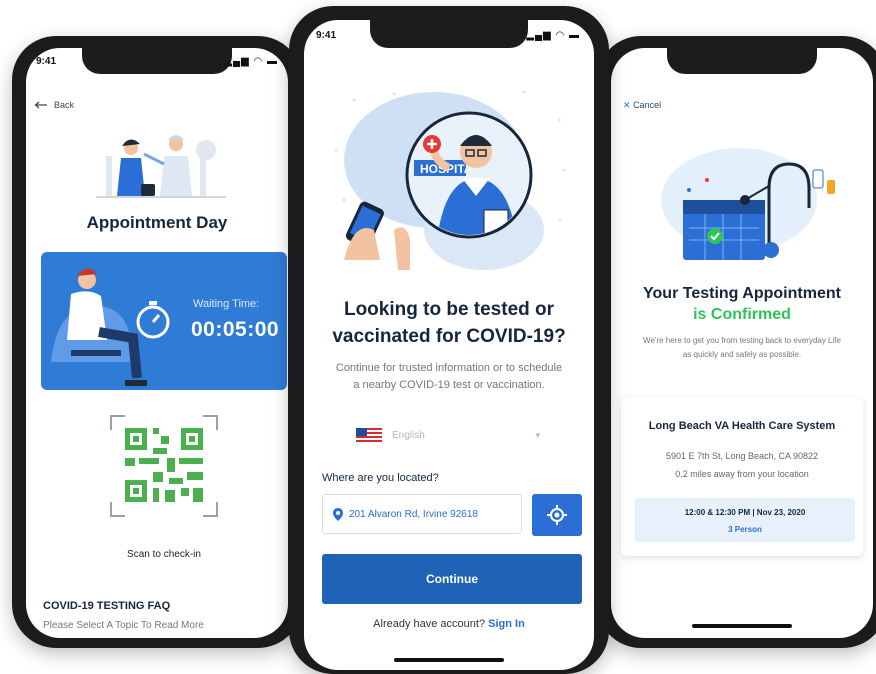 This screenshot has height=674, width=876. Describe the element at coordinates (742, 314) in the screenshot. I see `confirmation-title-line2: is Confirmed` at that location.